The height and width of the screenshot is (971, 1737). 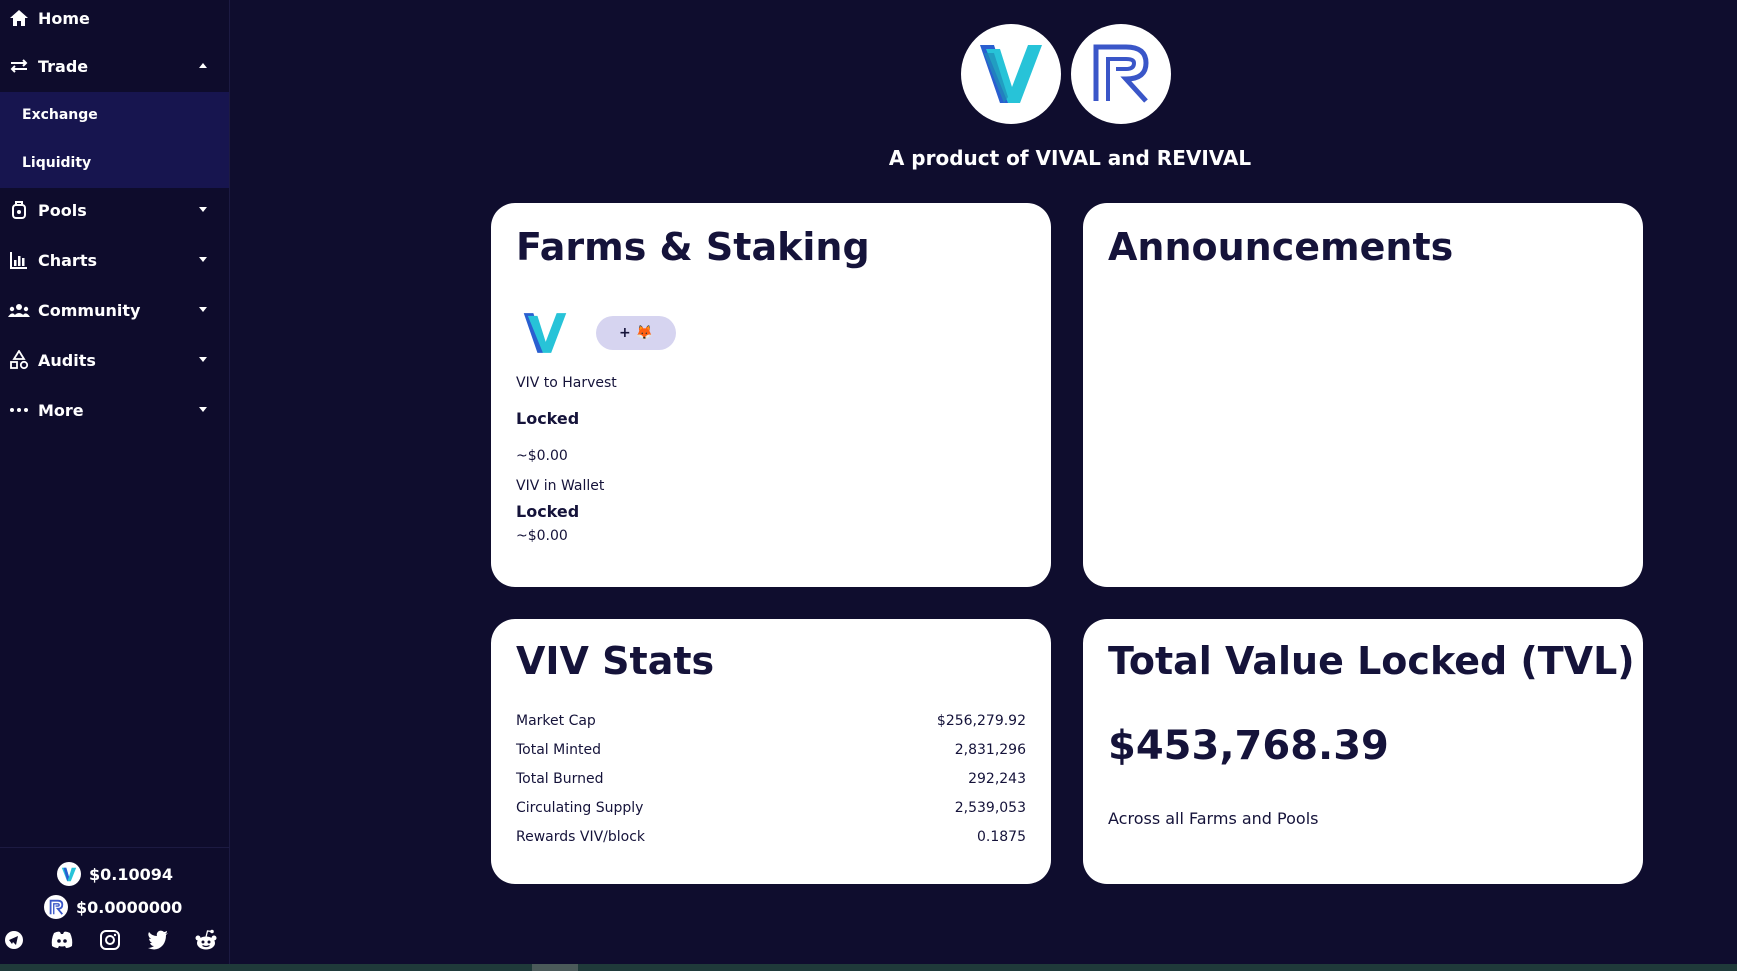 What do you see at coordinates (67, 360) in the screenshot?
I see `sidebar-item-label: Audits` at bounding box center [67, 360].